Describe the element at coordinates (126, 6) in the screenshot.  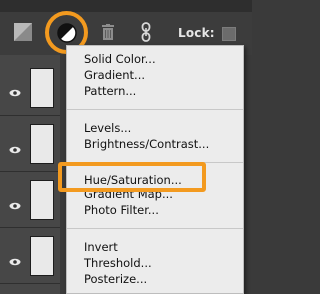
I see `panel-header-strip` at that location.